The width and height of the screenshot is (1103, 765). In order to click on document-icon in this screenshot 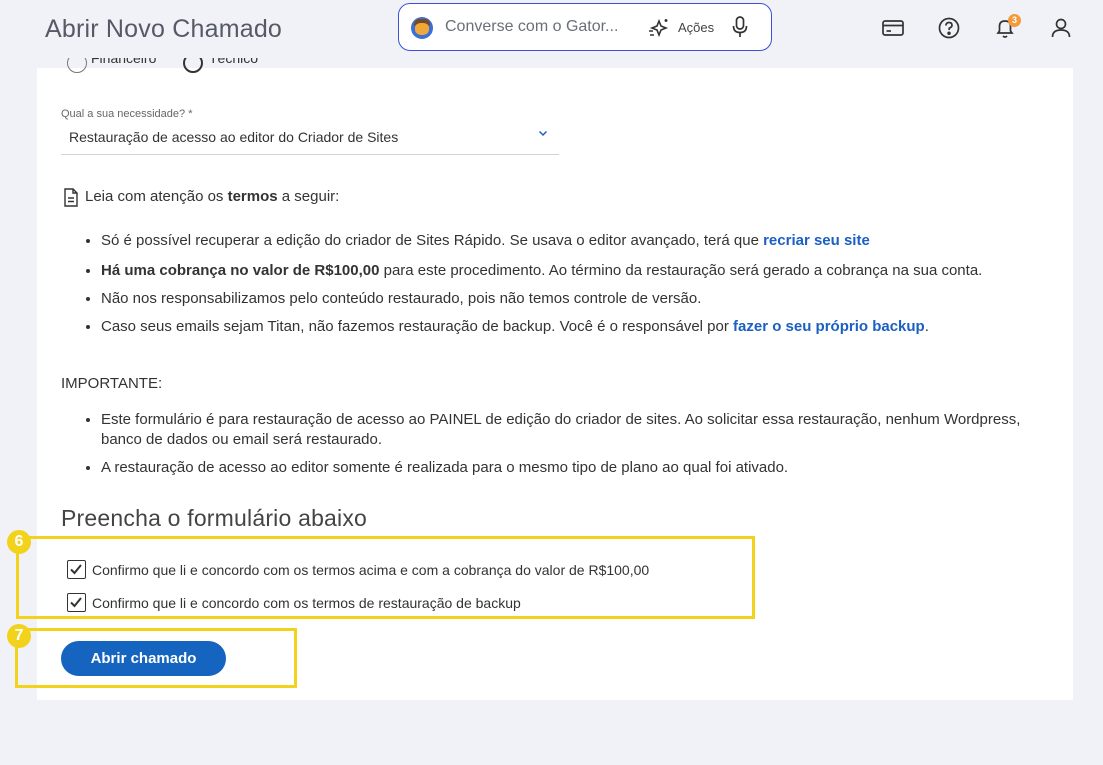, I will do `click(71, 197)`.